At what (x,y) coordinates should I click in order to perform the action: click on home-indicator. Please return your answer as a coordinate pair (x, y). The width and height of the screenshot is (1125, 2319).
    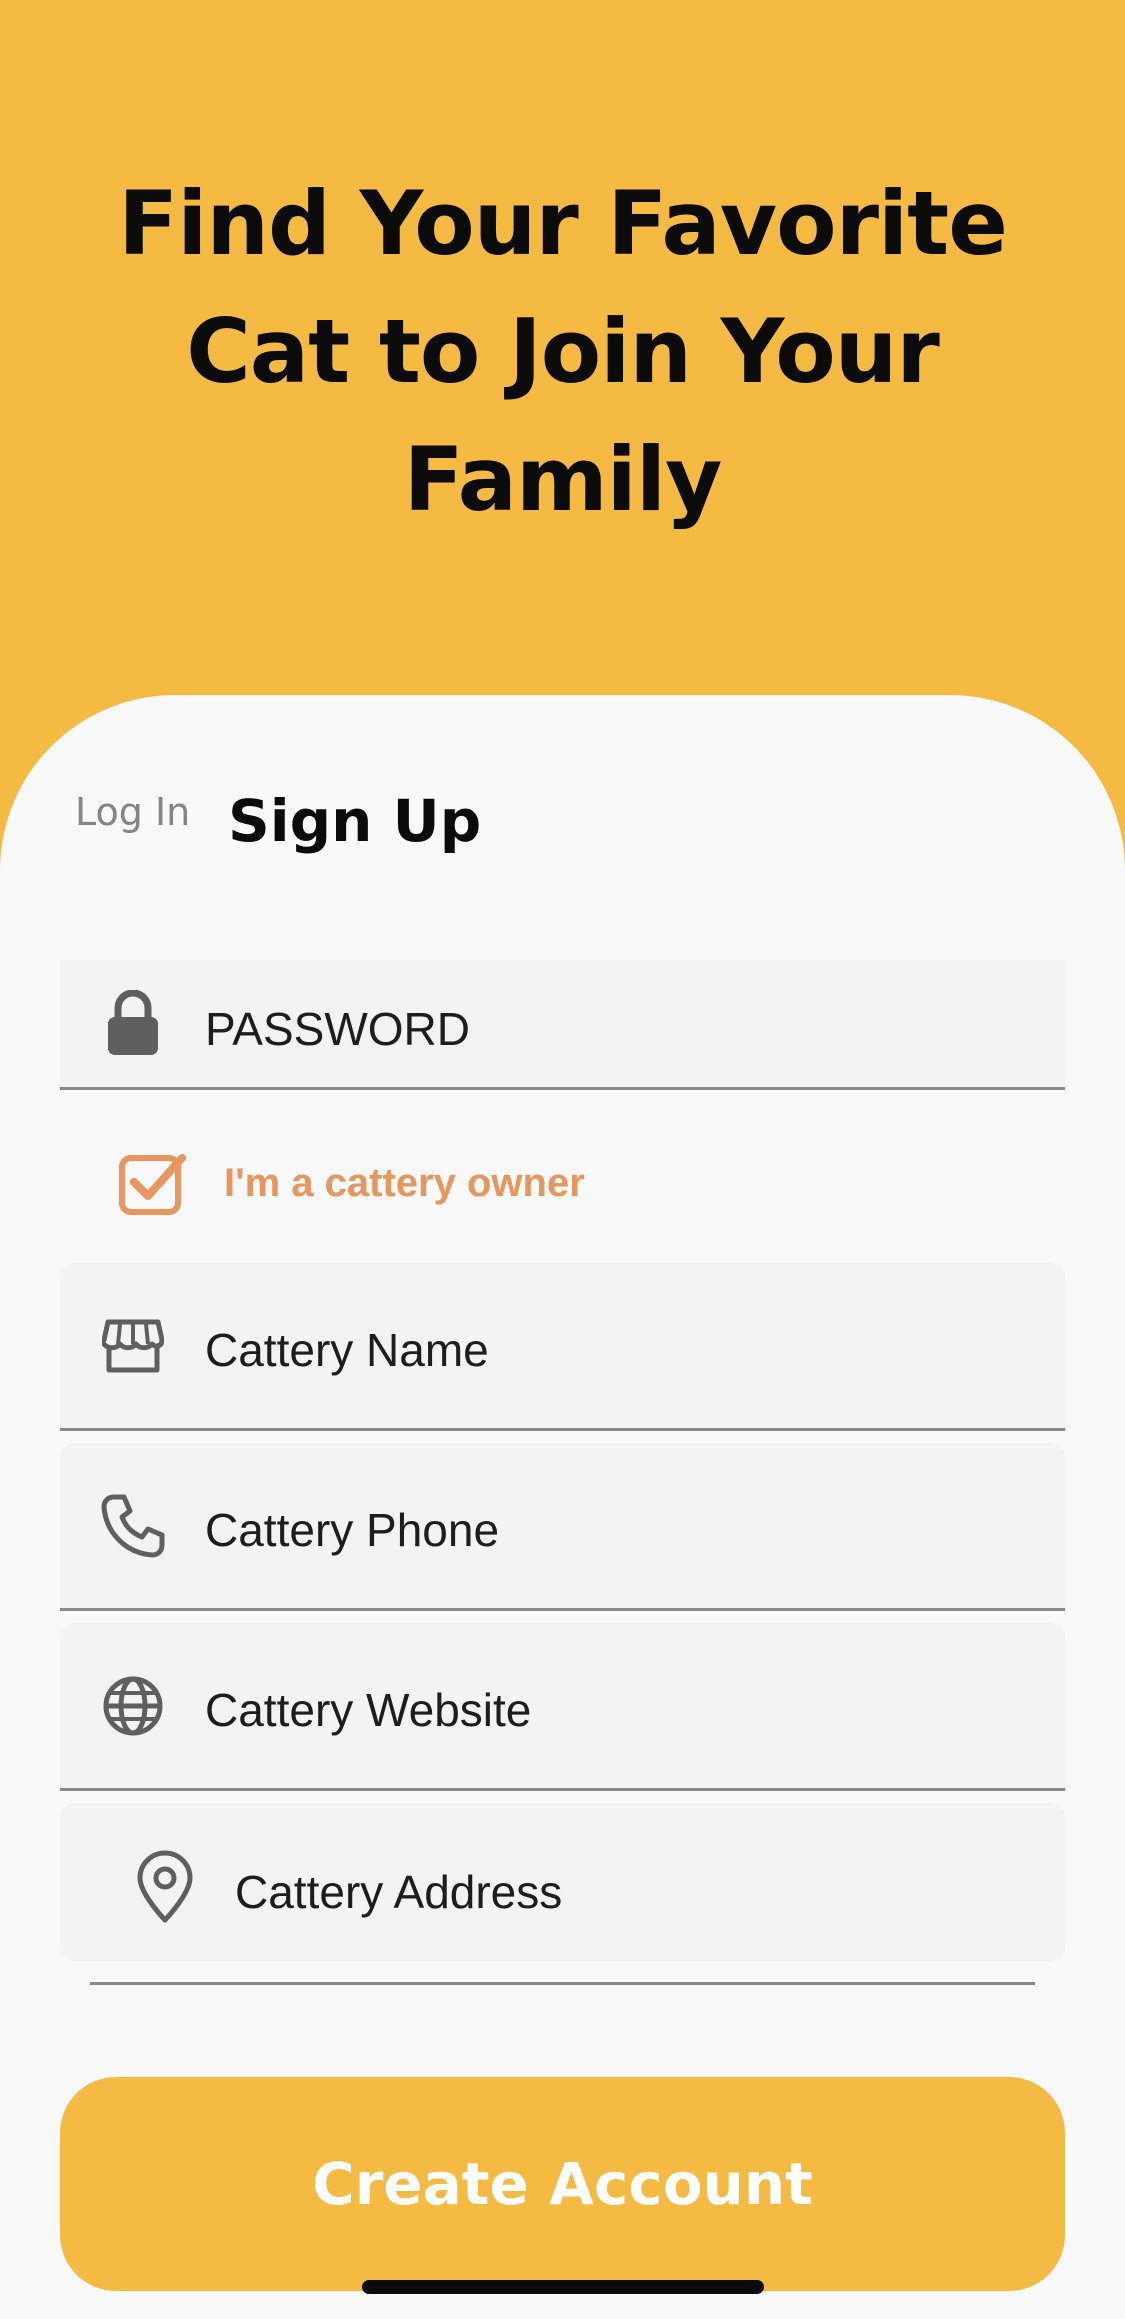
    Looking at the image, I should click on (563, 2287).